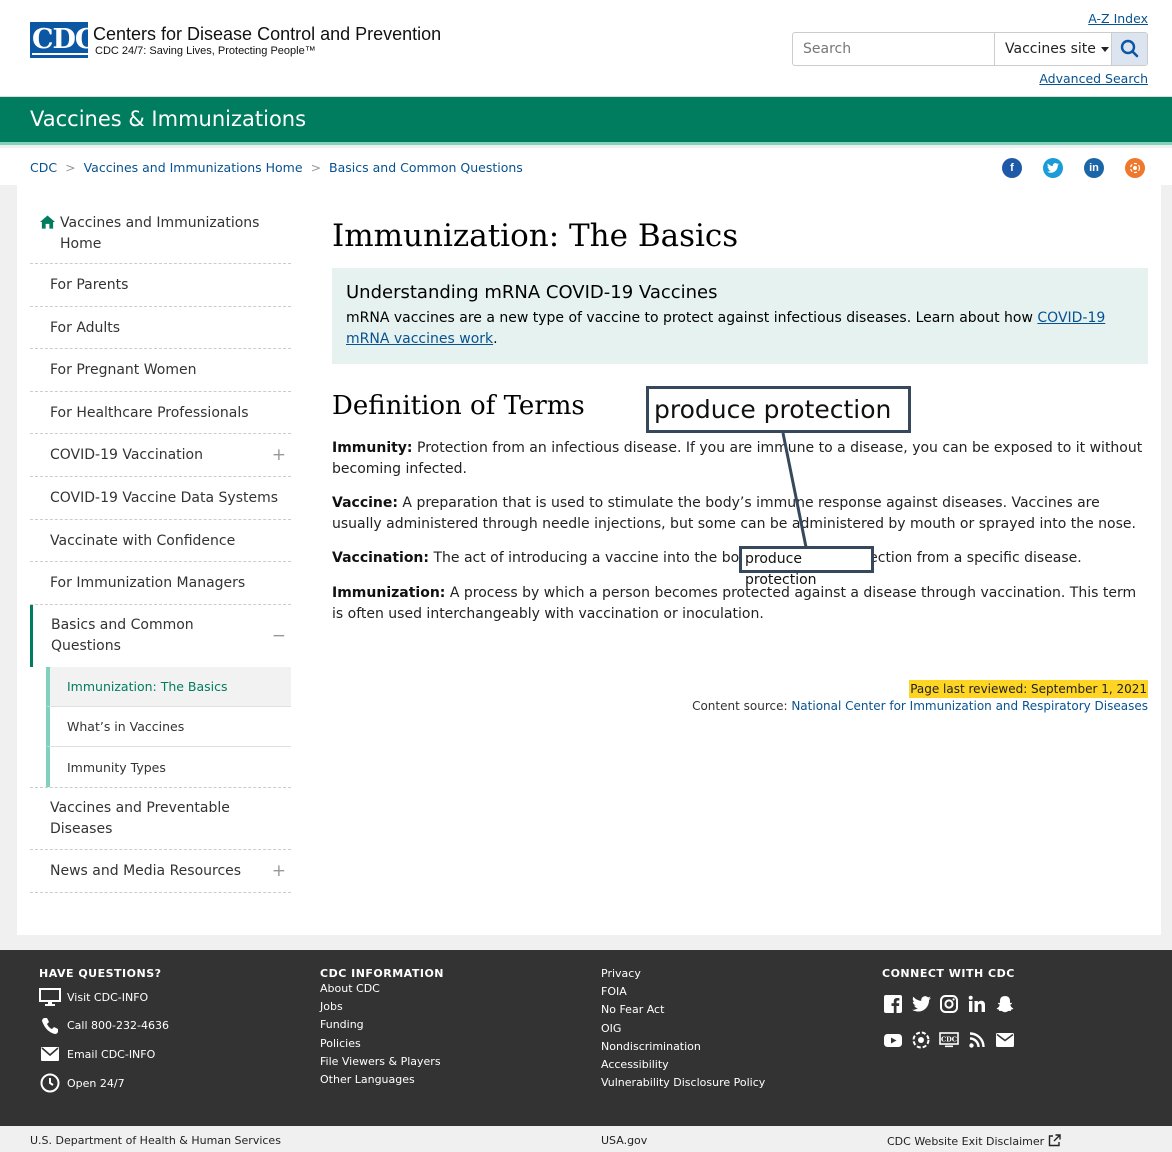 This screenshot has width=1172, height=1152. What do you see at coordinates (382, 1044) in the screenshot?
I see `footer-link-policies: Policies` at bounding box center [382, 1044].